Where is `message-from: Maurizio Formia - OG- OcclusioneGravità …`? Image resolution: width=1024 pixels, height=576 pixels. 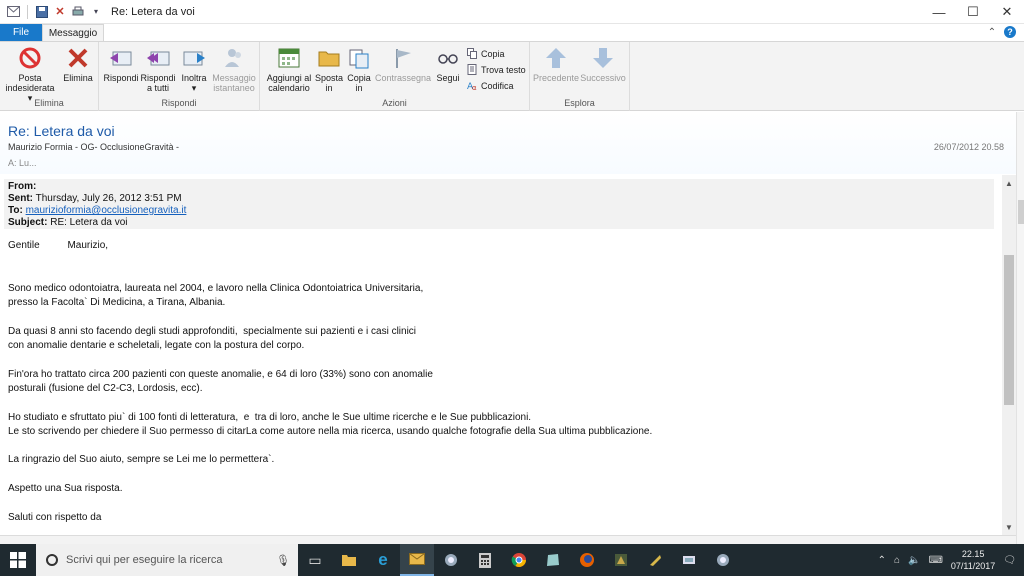
message-from: Maurizio Formia - OG- OcclusioneGravità … is located at coordinates (93, 147).